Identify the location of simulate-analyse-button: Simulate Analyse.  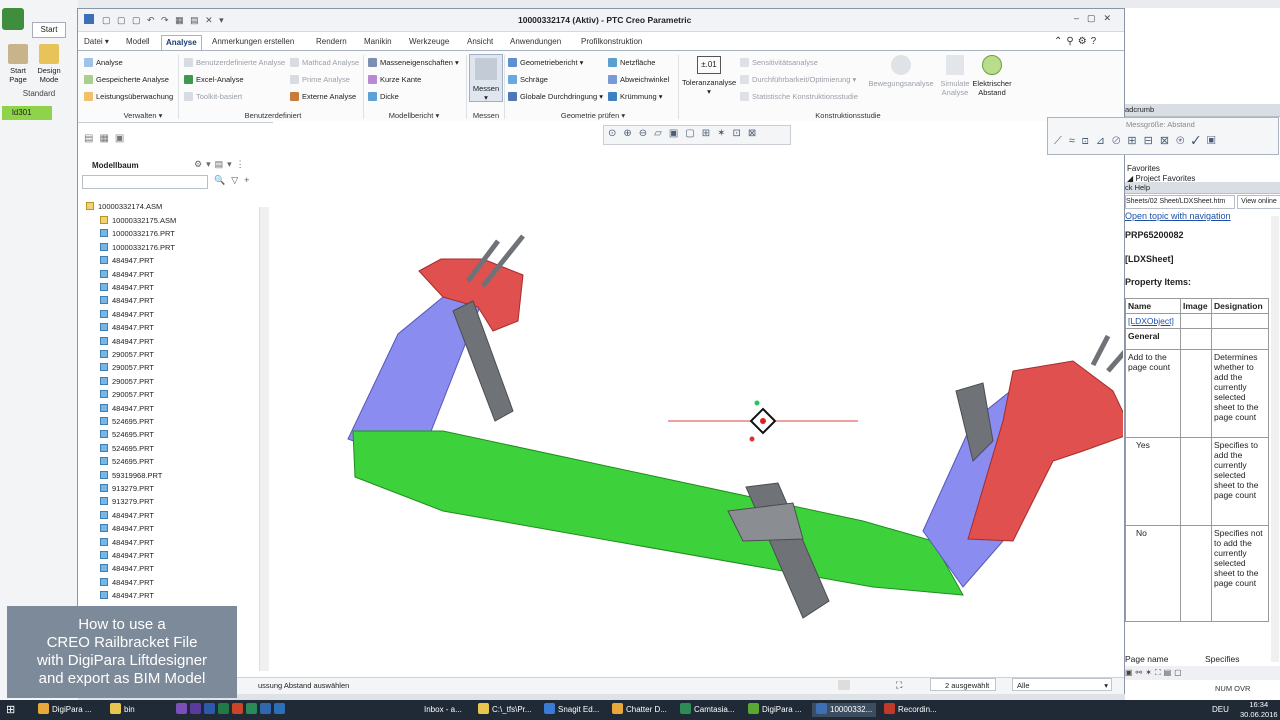
(955, 76).